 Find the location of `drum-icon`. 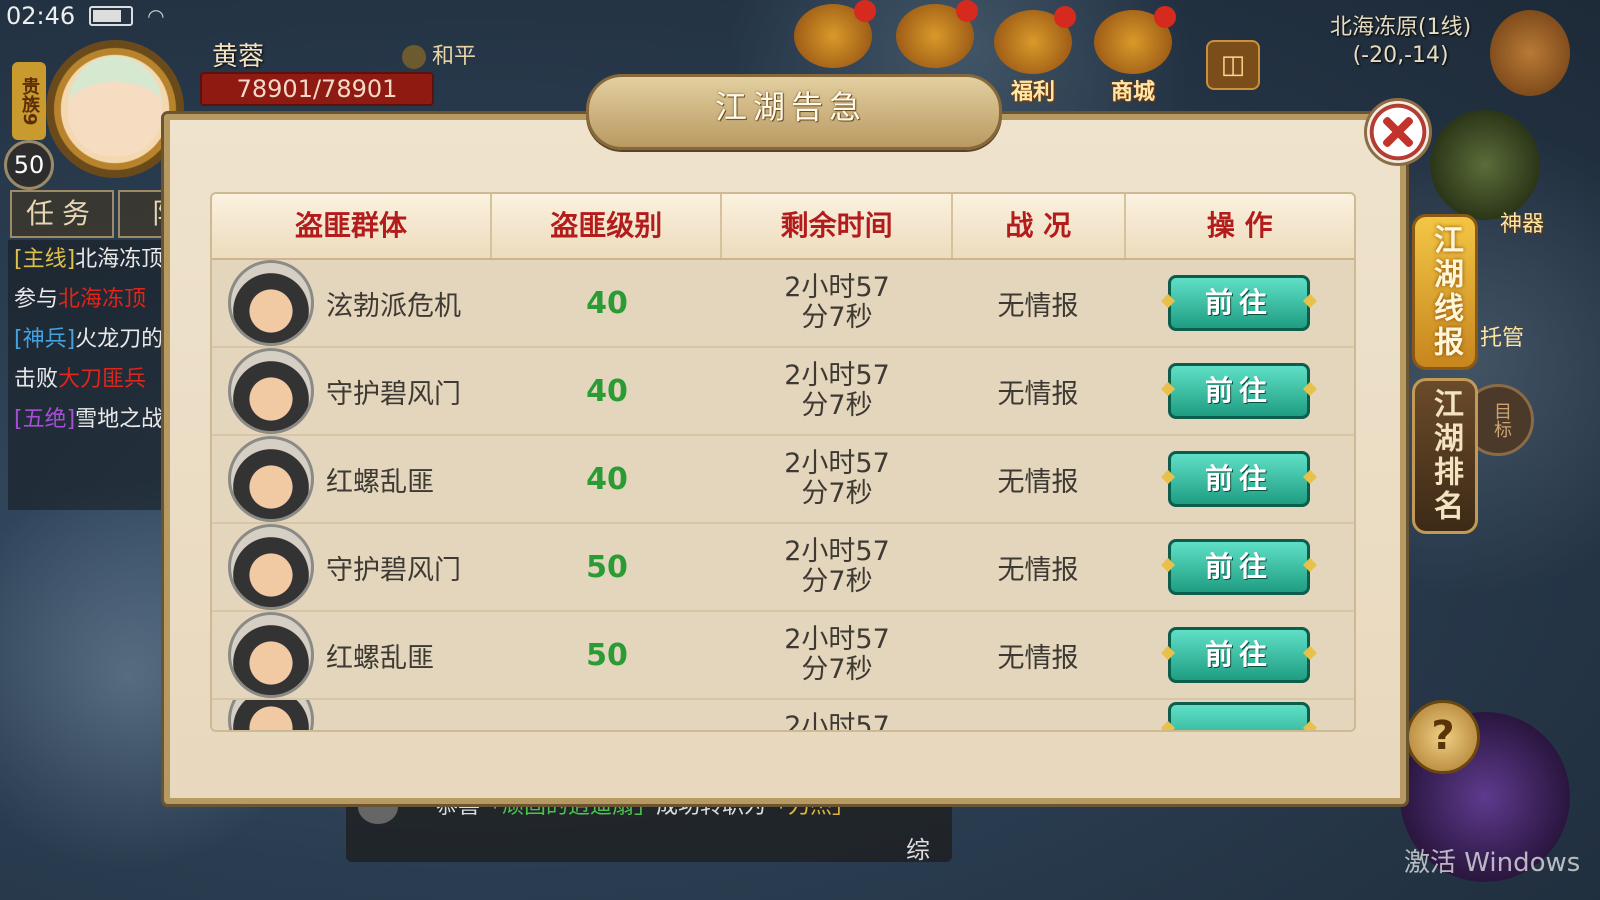

drum-icon is located at coordinates (937, 34).